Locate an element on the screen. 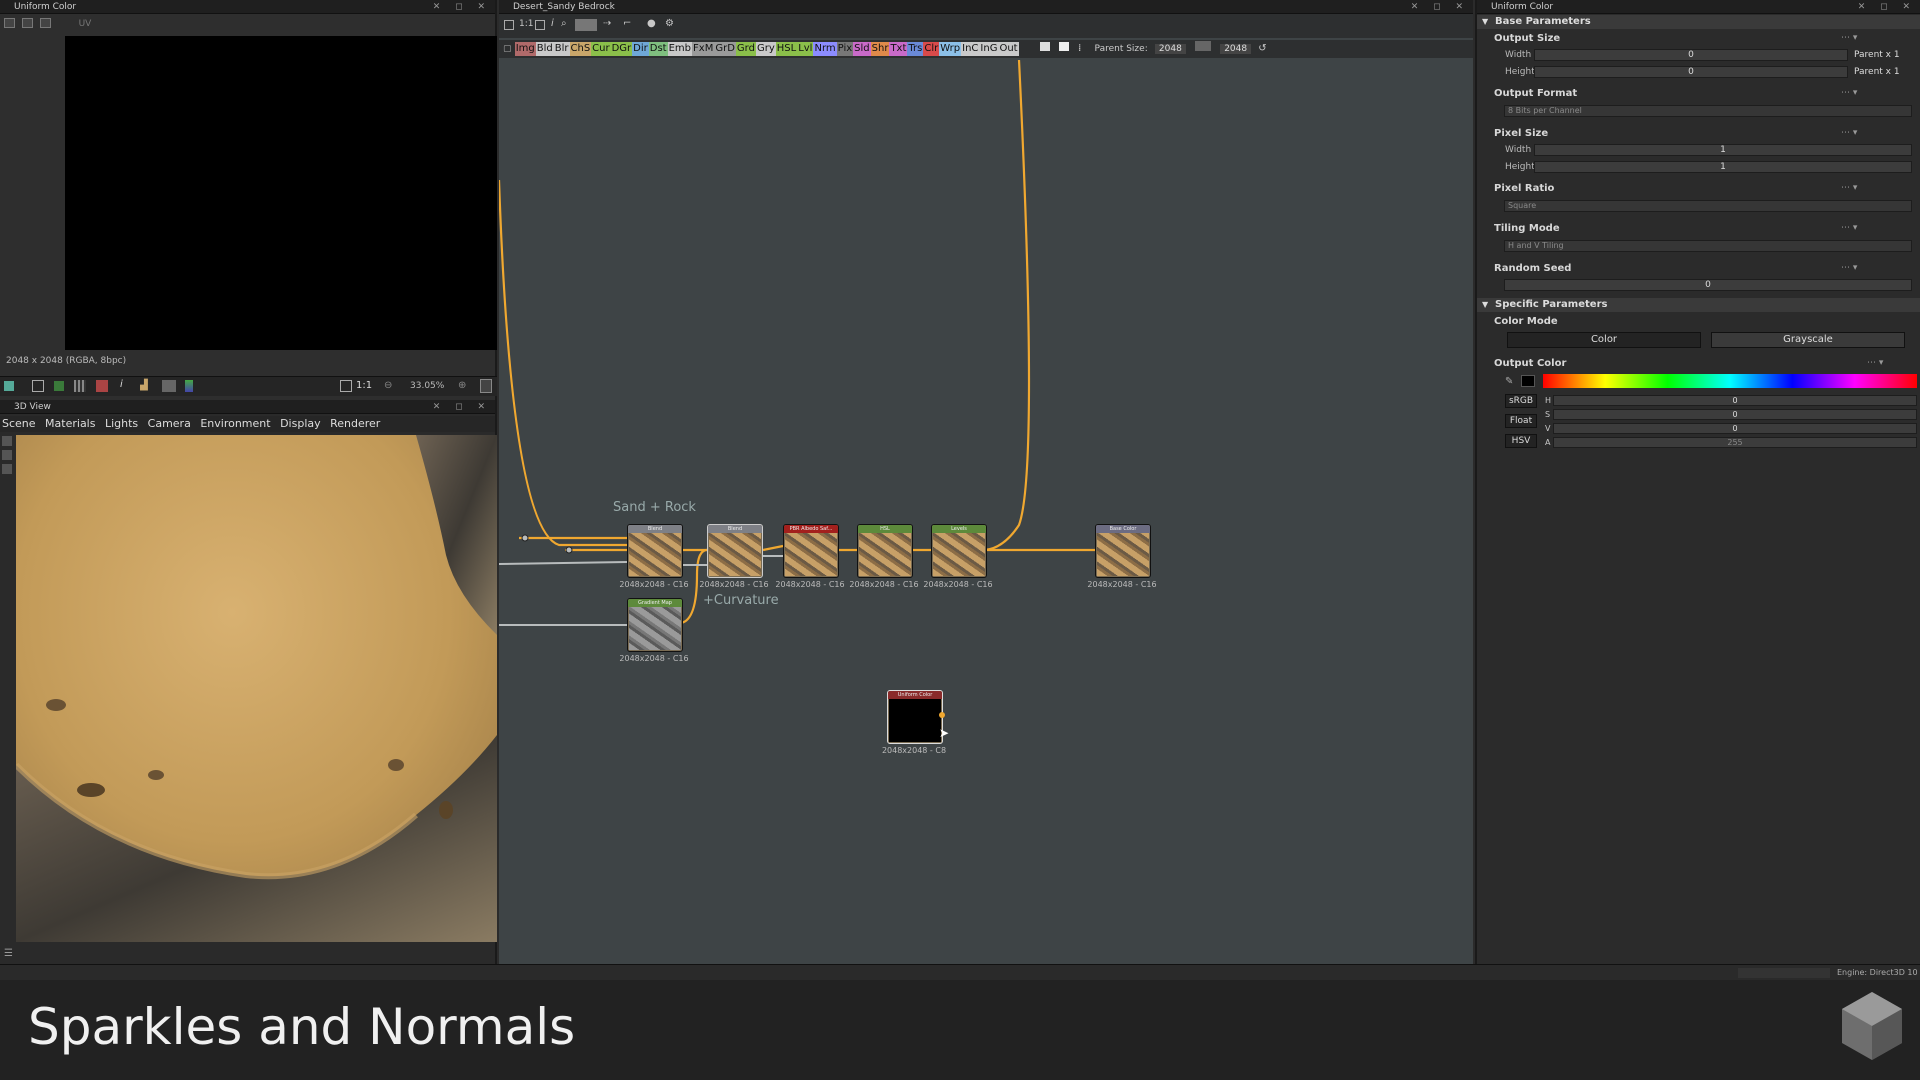 The width and height of the screenshot is (1920, 1080). pixel-height-slider: 1 is located at coordinates (1723, 167).